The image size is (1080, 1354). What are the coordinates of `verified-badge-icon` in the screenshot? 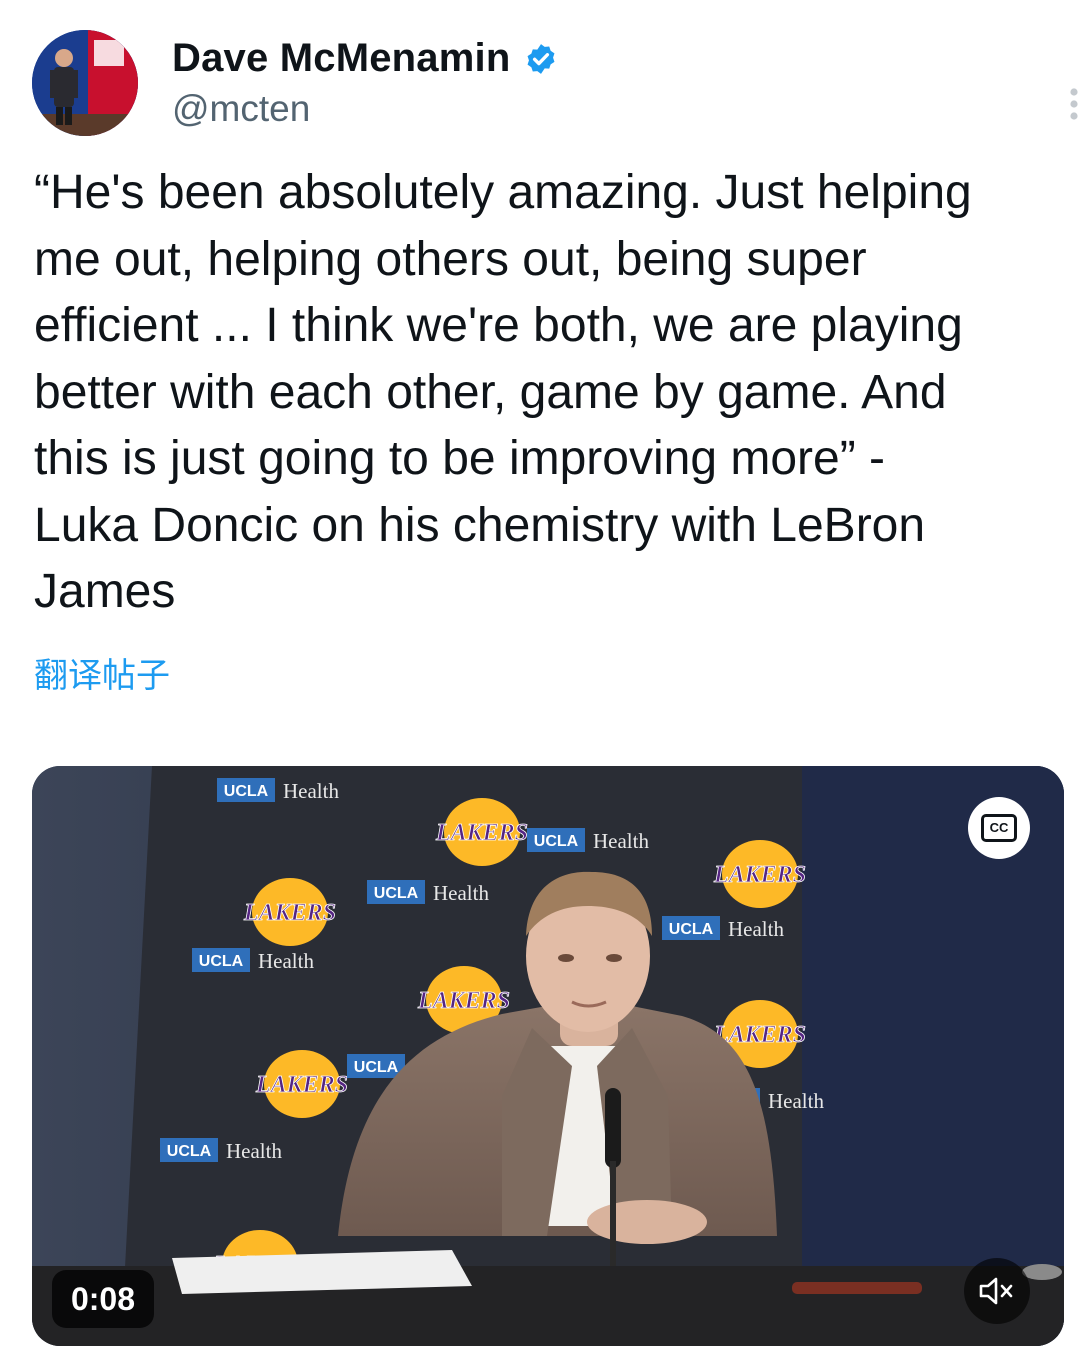 It's located at (541, 59).